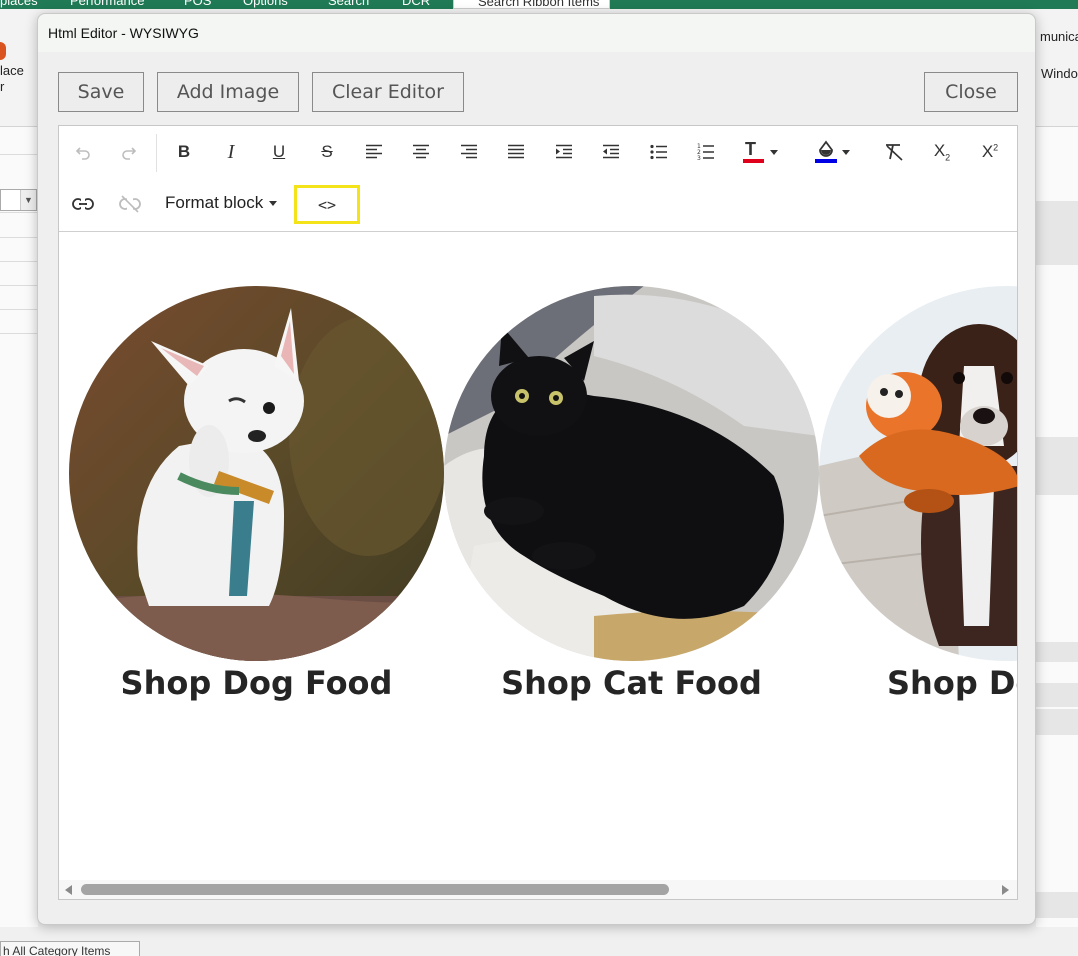 The width and height of the screenshot is (1078, 956). I want to click on bullet-list-button, so click(659, 152).